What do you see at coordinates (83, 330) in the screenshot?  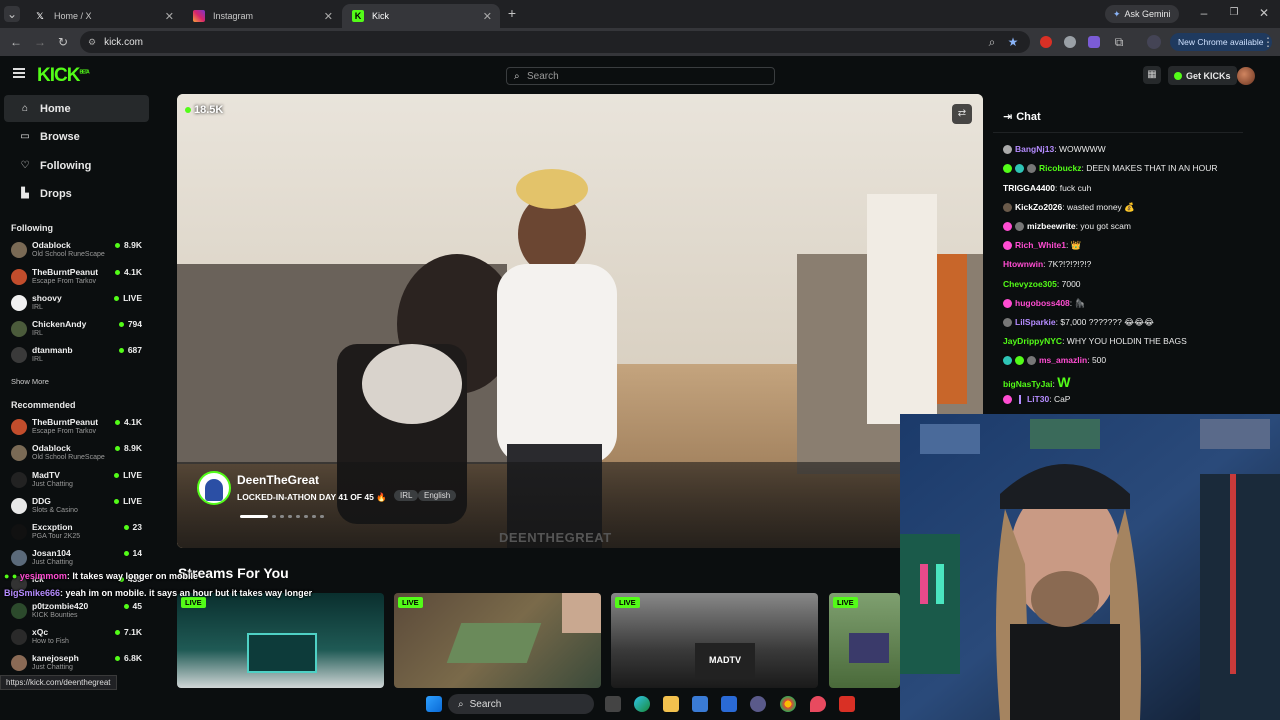 I see `channel-item: ChickenAndy IRL 794` at bounding box center [83, 330].